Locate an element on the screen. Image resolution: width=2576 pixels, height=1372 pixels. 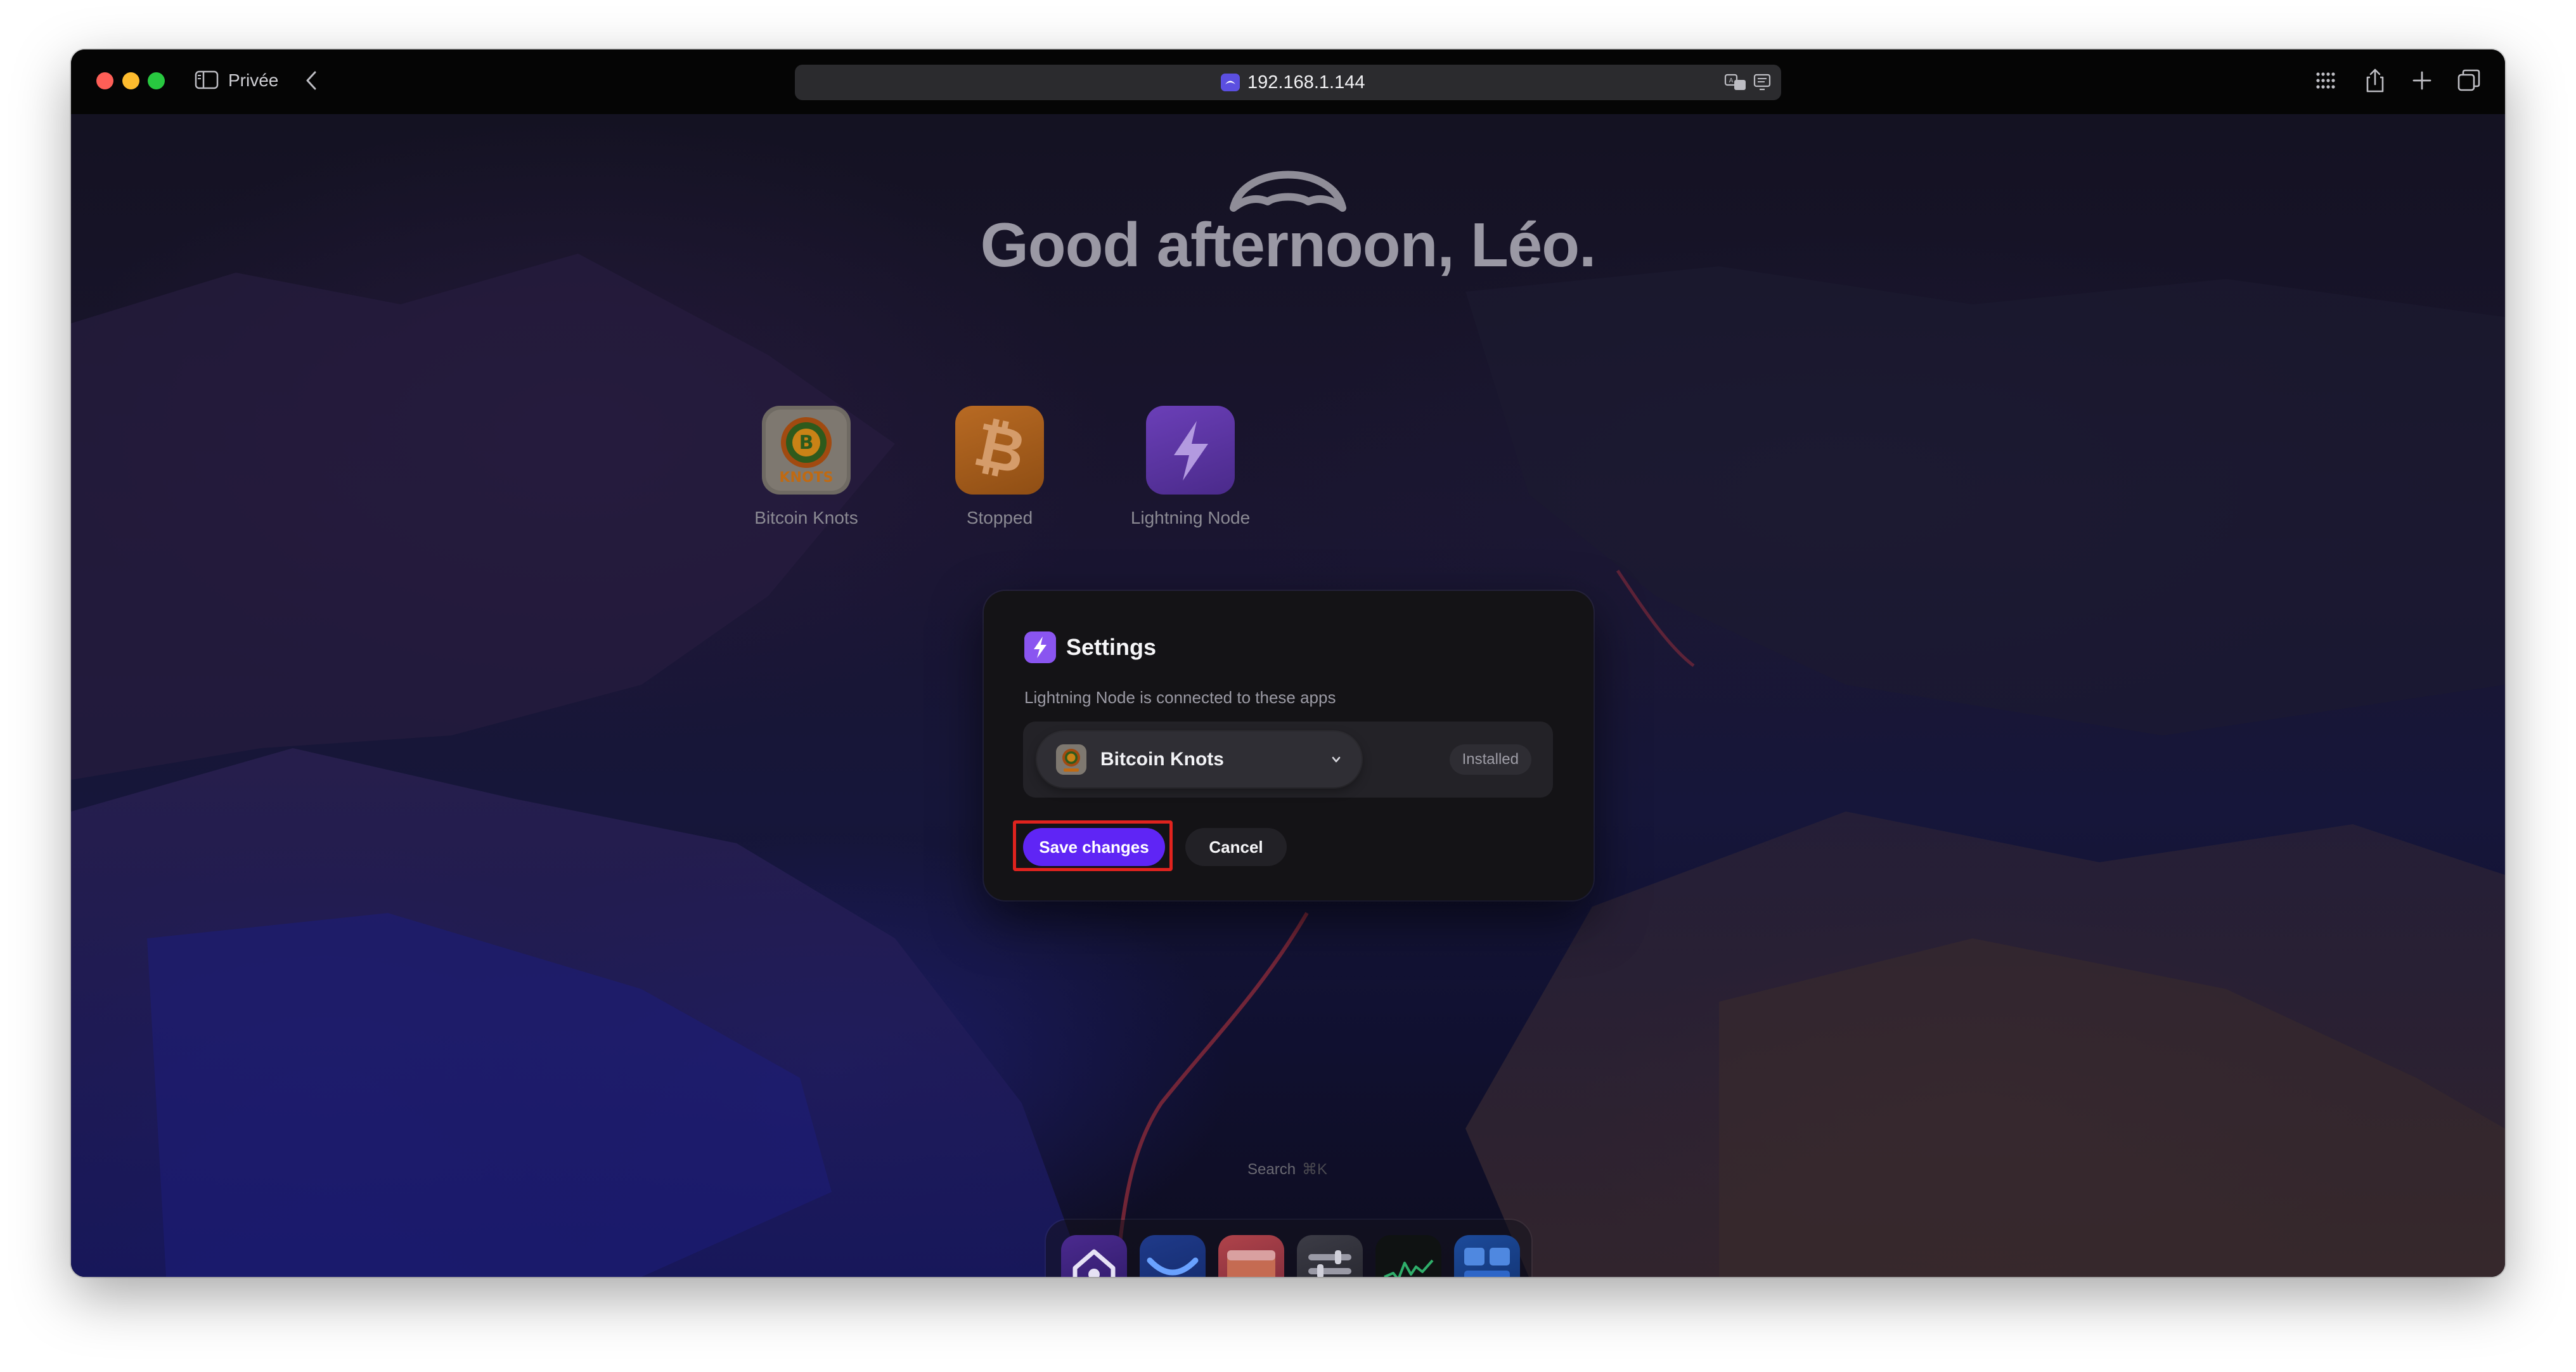
app-label: Stopped is located at coordinates (999, 517).